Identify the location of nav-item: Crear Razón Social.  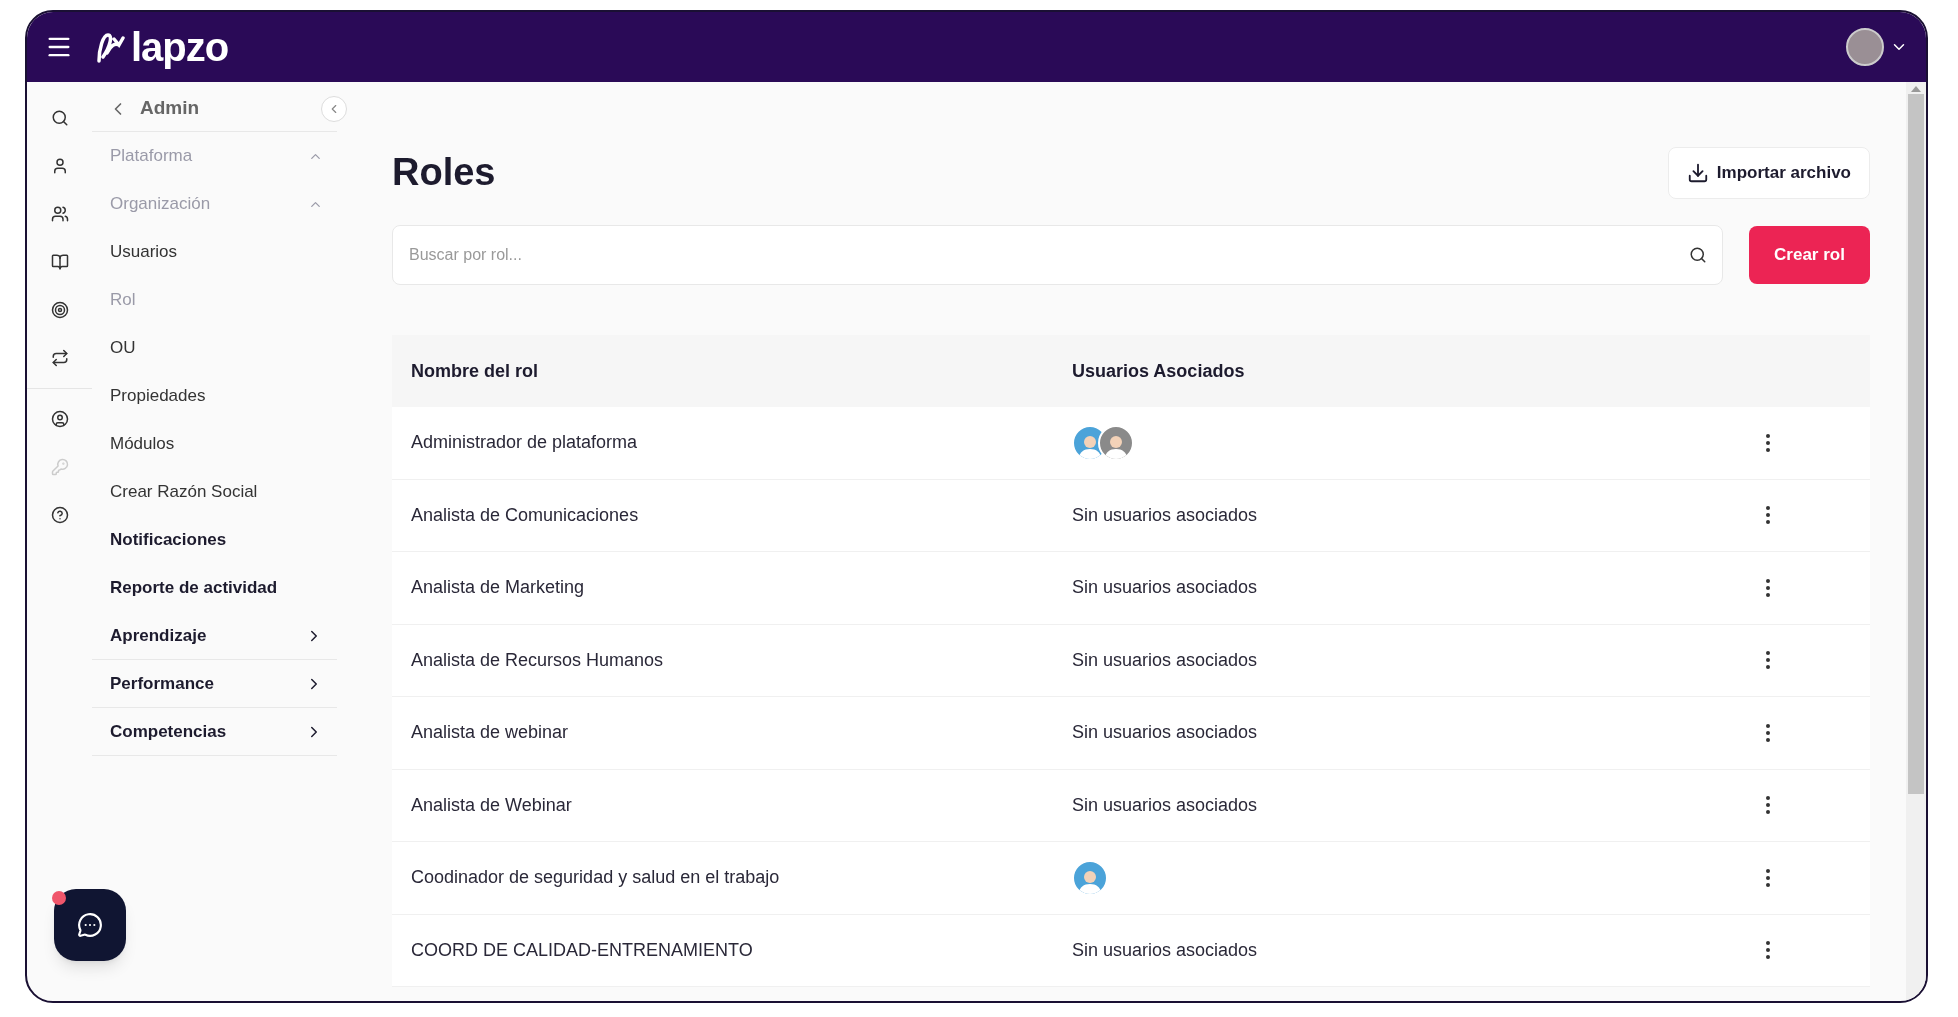
(214, 492).